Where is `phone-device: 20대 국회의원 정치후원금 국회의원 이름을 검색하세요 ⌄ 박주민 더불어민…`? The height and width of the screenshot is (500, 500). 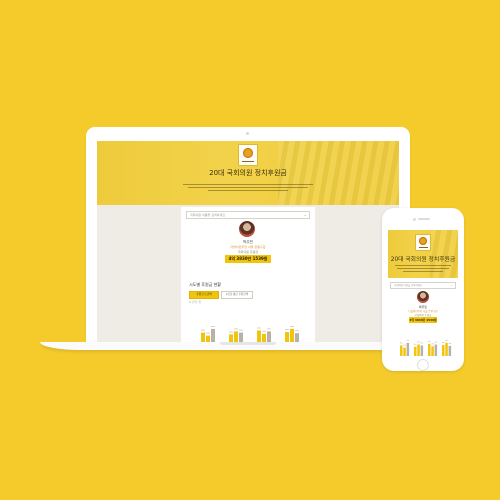
phone-device: 20대 국회의원 정치후원금 국회의원 이름을 검색하세요 ⌄ 박주민 더불어민… is located at coordinates (423, 289).